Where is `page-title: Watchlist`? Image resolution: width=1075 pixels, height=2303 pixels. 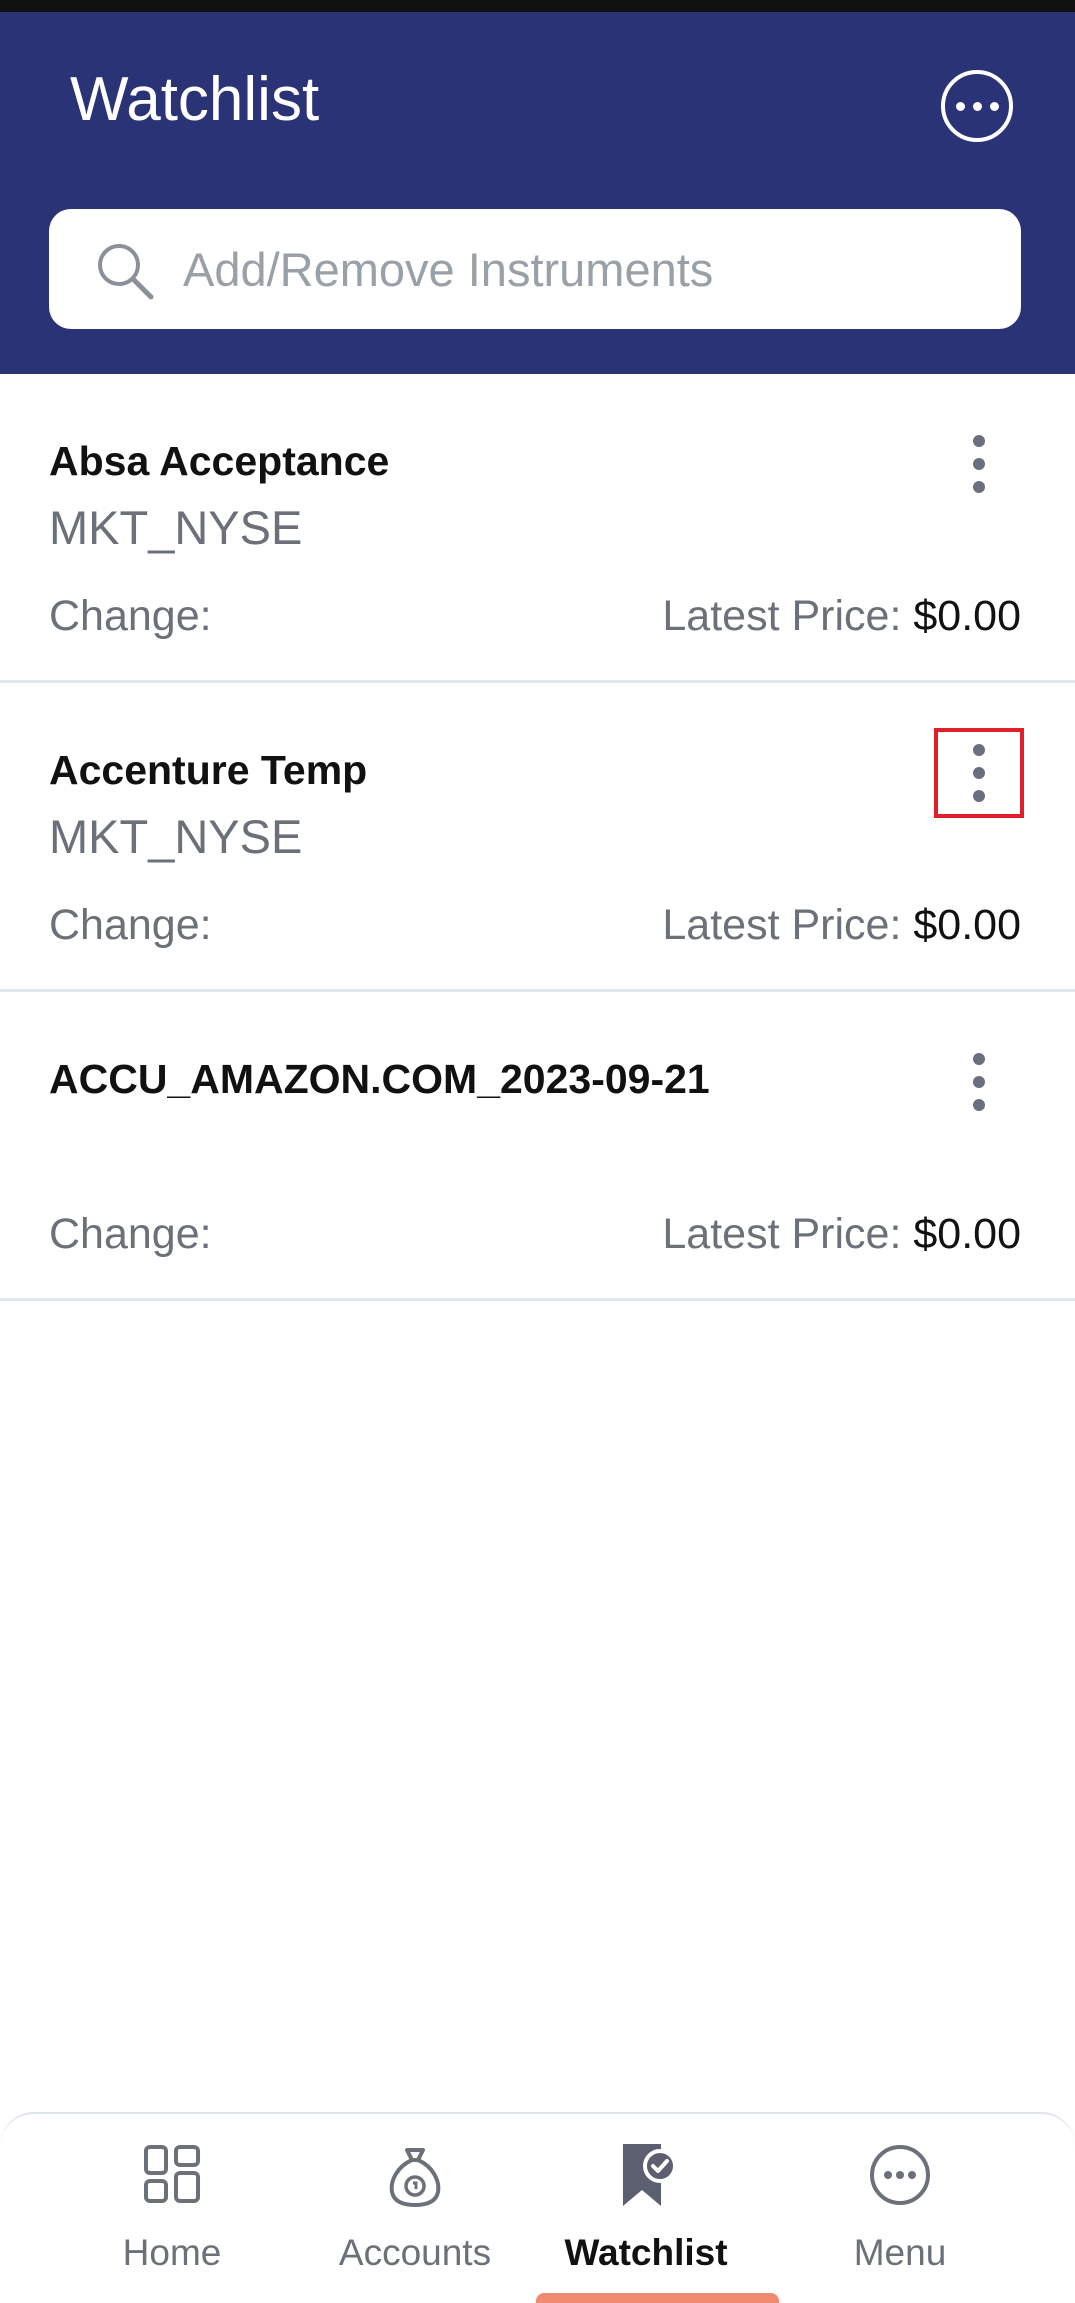
page-title: Watchlist is located at coordinates (195, 99).